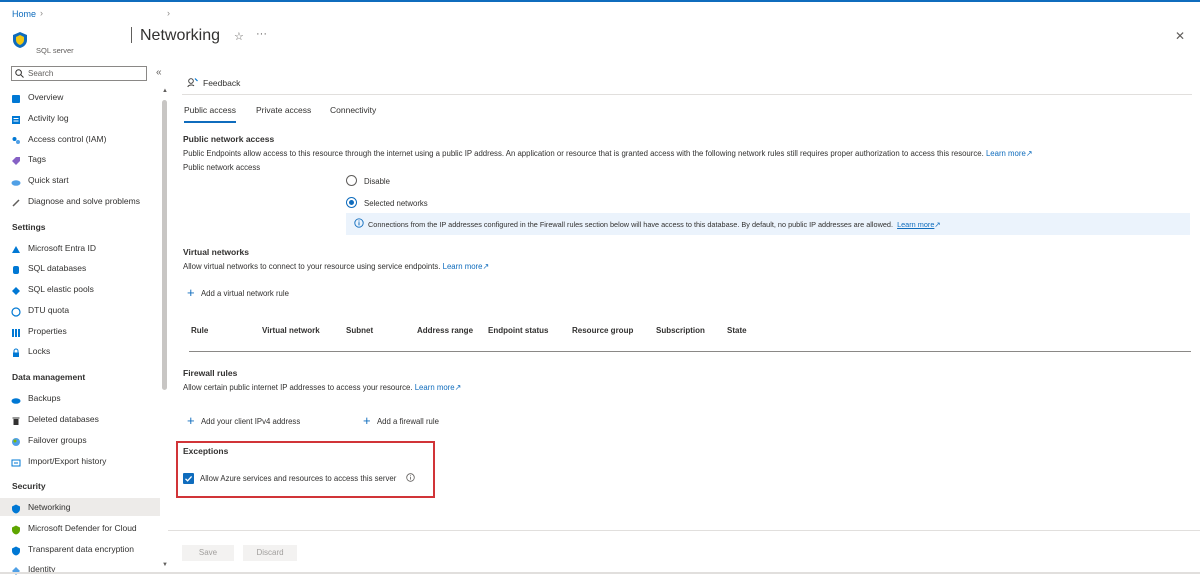 Image resolution: width=1200 pixels, height=582 pixels. What do you see at coordinates (165, 565) in the screenshot?
I see `scroll-down-icon: ▼` at bounding box center [165, 565].